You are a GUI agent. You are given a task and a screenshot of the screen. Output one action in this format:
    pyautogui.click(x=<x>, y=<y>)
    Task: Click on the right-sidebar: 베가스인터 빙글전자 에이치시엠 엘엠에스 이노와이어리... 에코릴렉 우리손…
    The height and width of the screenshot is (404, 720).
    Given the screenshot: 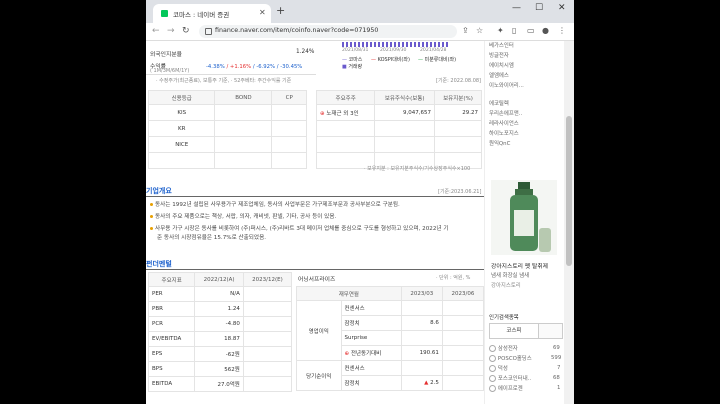 What is the action you would take?
    pyautogui.click(x=524, y=222)
    